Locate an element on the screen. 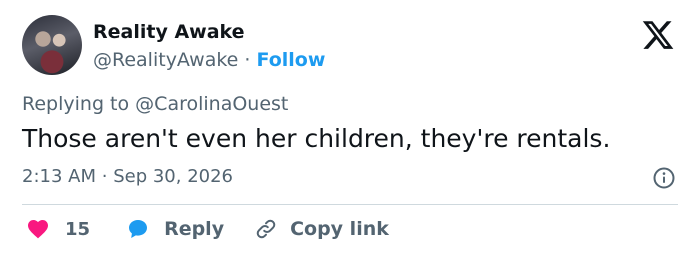 The image size is (700, 256). tweet-time: 2:13 AM is located at coordinates (59, 176).